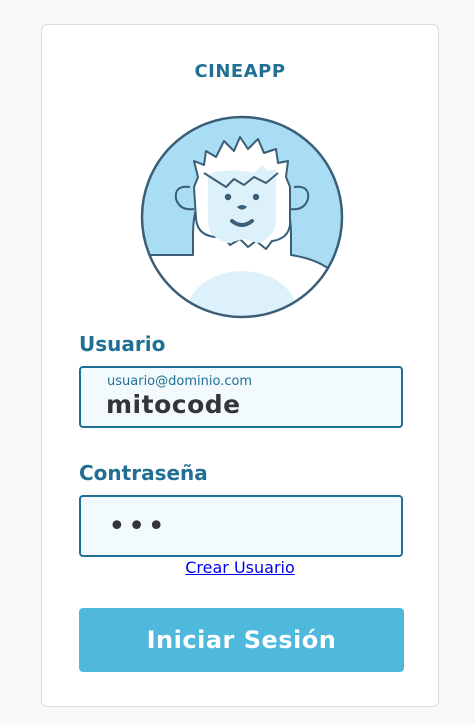 The image size is (475, 725). What do you see at coordinates (143, 473) in the screenshot?
I see `password-label: Contraseña` at bounding box center [143, 473].